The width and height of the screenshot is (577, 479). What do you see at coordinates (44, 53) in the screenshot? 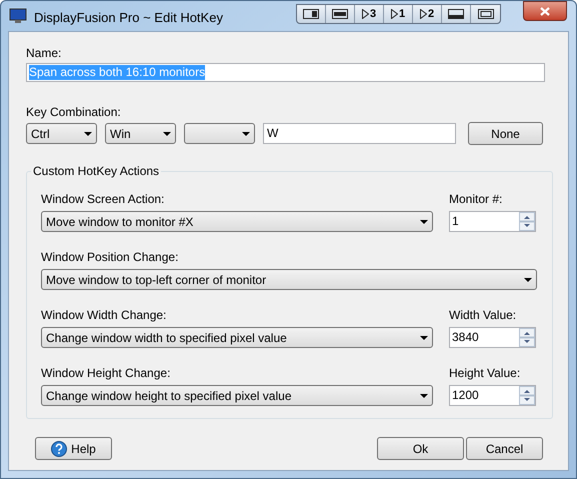
I see `field-label: Name:` at bounding box center [44, 53].